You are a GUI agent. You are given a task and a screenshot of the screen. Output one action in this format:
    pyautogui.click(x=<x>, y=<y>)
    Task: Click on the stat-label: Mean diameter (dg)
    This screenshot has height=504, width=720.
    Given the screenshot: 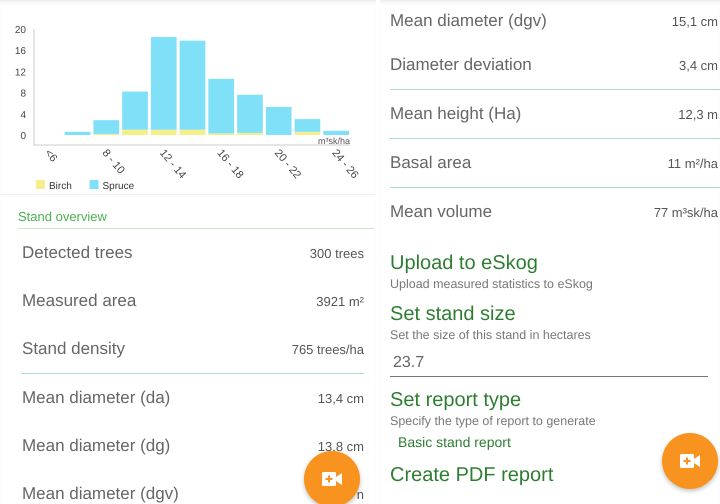 What is the action you would take?
    pyautogui.click(x=96, y=446)
    